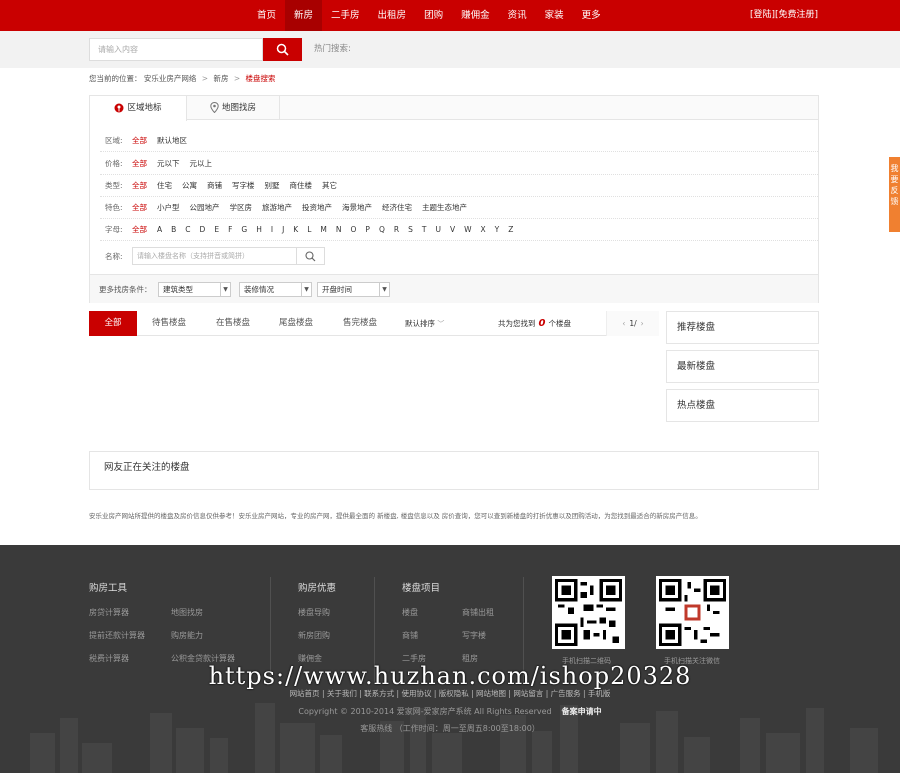 This screenshot has height=773, width=900. I want to click on letter-option: I, so click(272, 229).